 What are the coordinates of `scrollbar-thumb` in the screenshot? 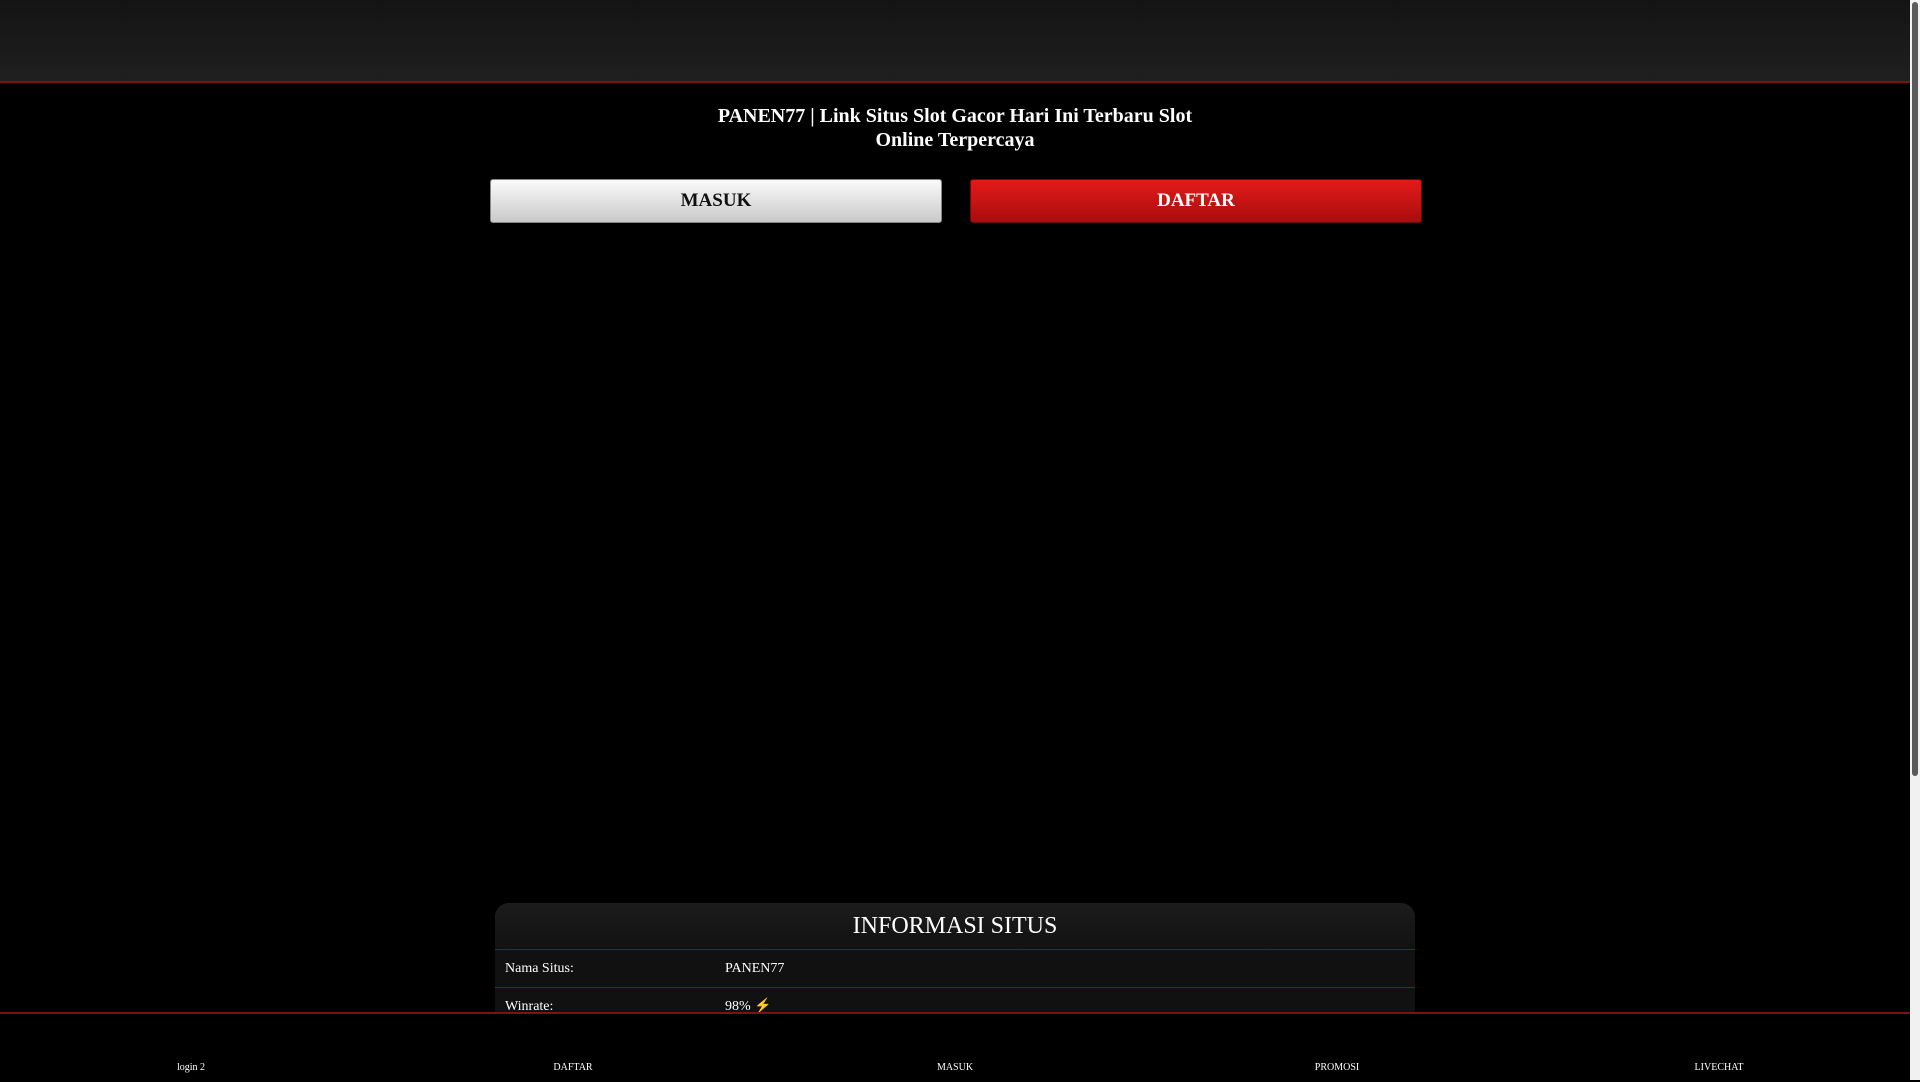 It's located at (1915, 389).